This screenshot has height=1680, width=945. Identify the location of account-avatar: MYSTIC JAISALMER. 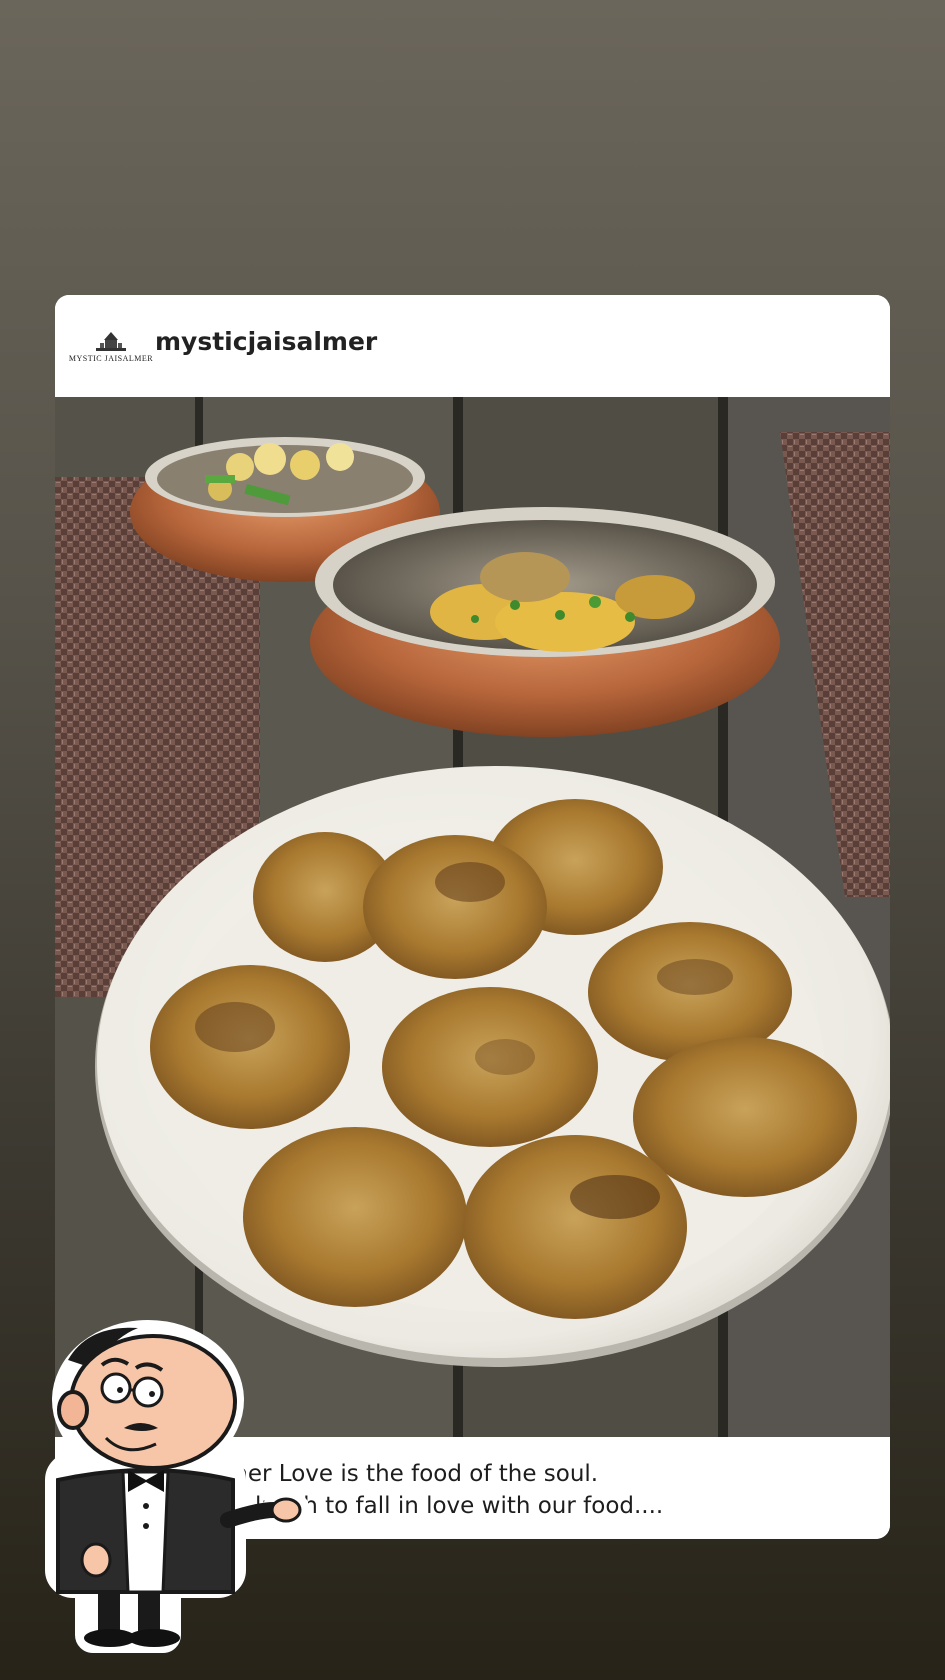
(111, 347).